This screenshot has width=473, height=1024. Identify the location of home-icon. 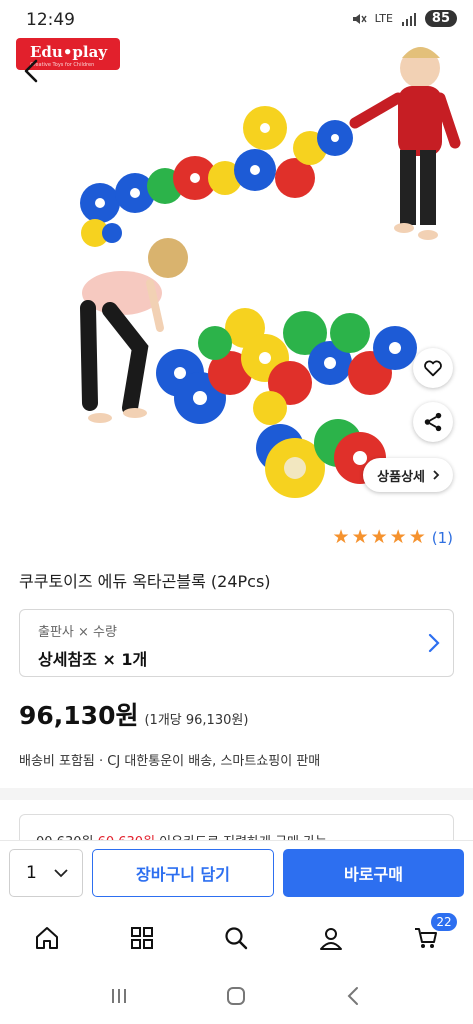
(47, 938).